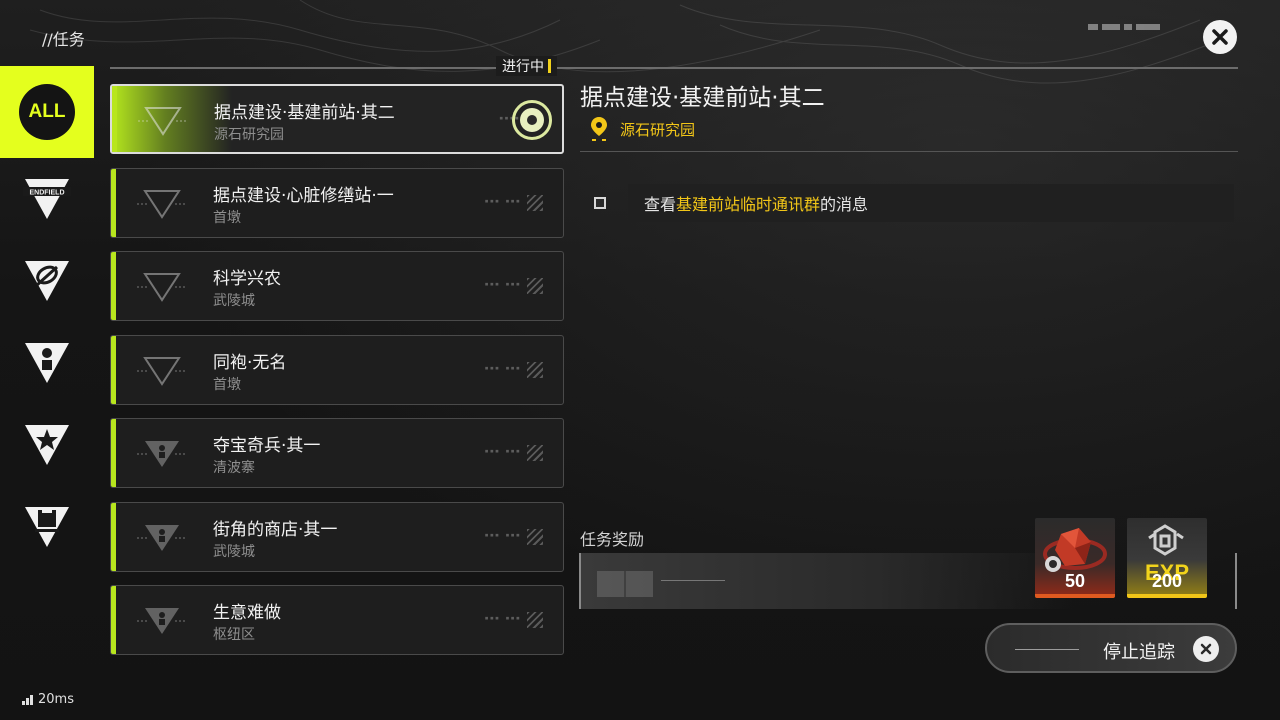  I want to click on objective-checkbox, so click(600, 203).